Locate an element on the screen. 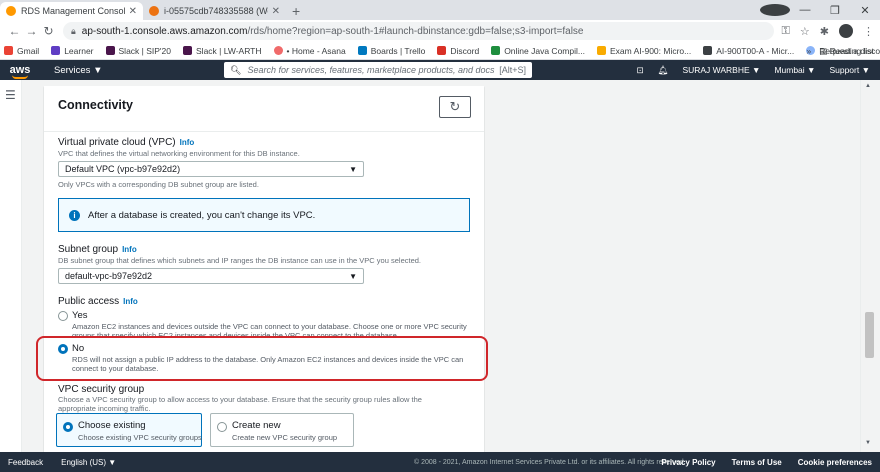  star-icon: ☆ is located at coordinates (805, 31).